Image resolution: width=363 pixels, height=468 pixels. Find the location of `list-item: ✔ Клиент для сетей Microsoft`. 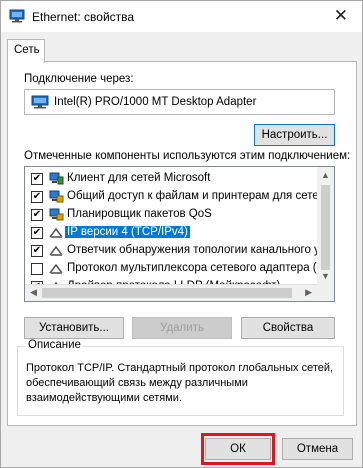

list-item: ✔ Клиент для сетей Microsoft is located at coordinates (171, 179).